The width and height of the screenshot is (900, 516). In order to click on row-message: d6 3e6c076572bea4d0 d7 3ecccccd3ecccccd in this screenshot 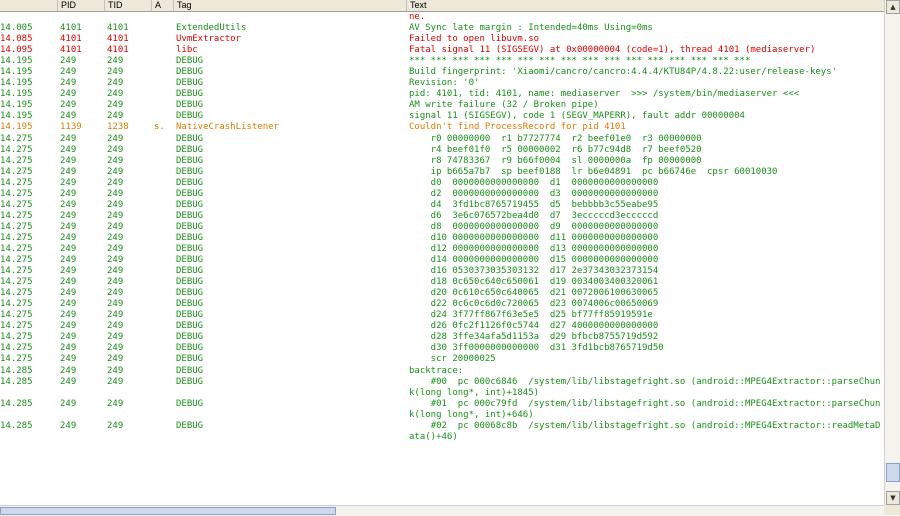, I will do `click(534, 215)`.